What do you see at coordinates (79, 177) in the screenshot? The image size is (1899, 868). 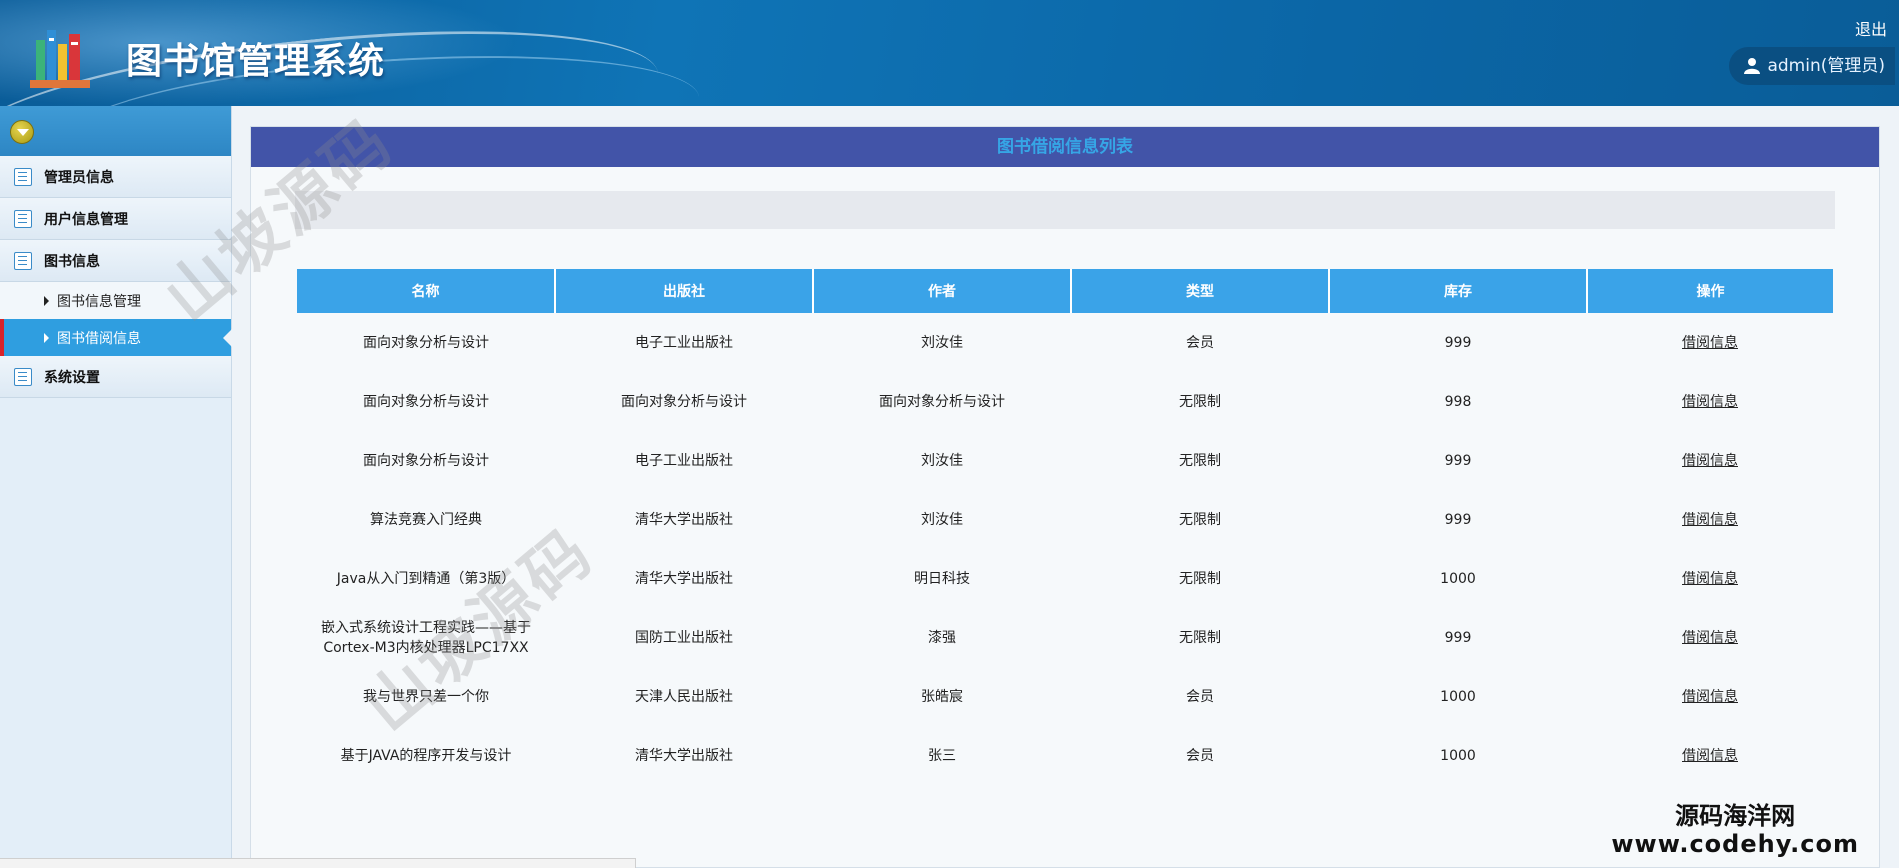 I see `sidebar-group-label: 管理员信息` at bounding box center [79, 177].